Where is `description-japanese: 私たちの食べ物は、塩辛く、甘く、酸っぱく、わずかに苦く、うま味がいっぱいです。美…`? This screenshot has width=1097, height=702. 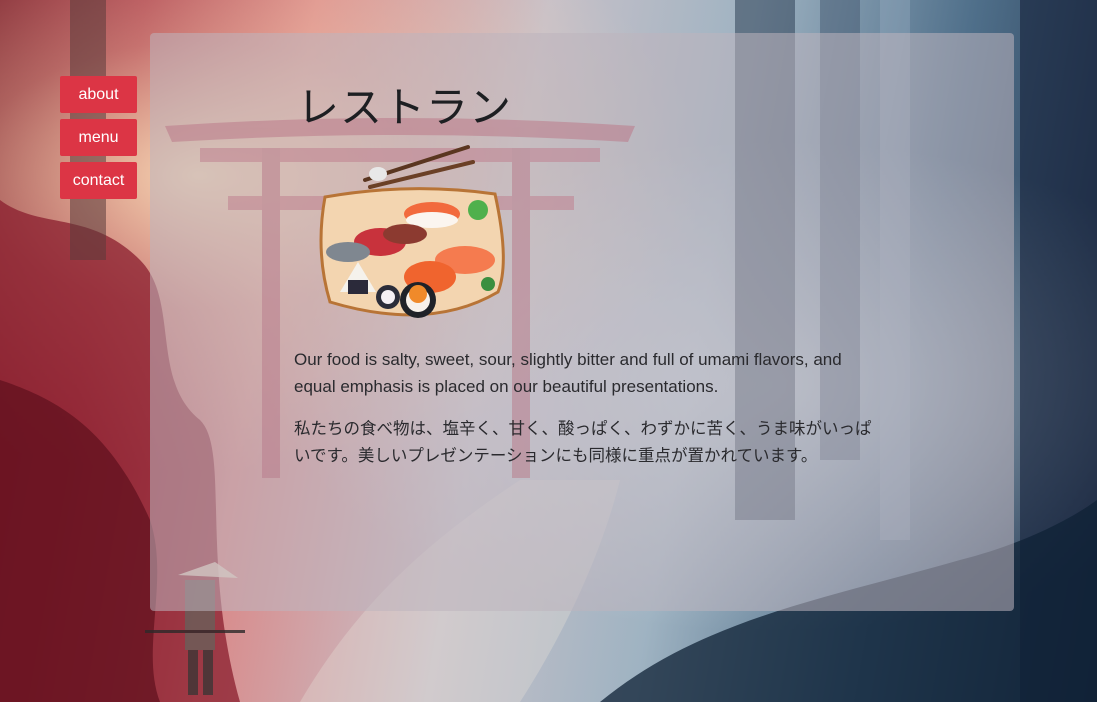
description-japanese: 私たちの食べ物は、塩辛く、甘く、酸っぱく、わずかに苦く、うま味がいっぱいです。美… is located at coordinates (583, 442).